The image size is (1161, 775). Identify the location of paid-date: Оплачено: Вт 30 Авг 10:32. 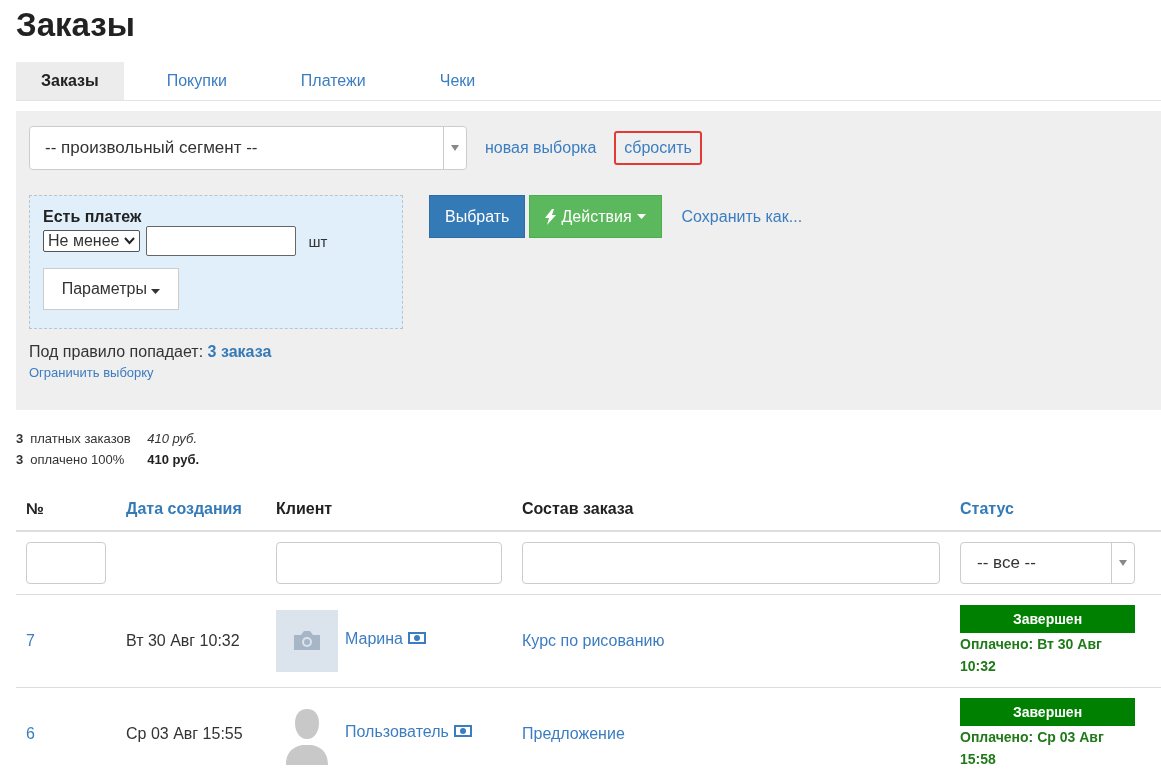
(1031, 655).